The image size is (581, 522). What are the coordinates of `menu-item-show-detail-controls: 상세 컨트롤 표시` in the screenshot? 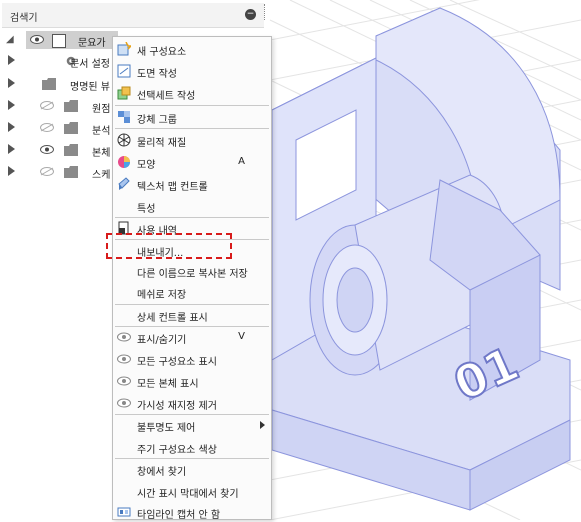 It's located at (192, 315).